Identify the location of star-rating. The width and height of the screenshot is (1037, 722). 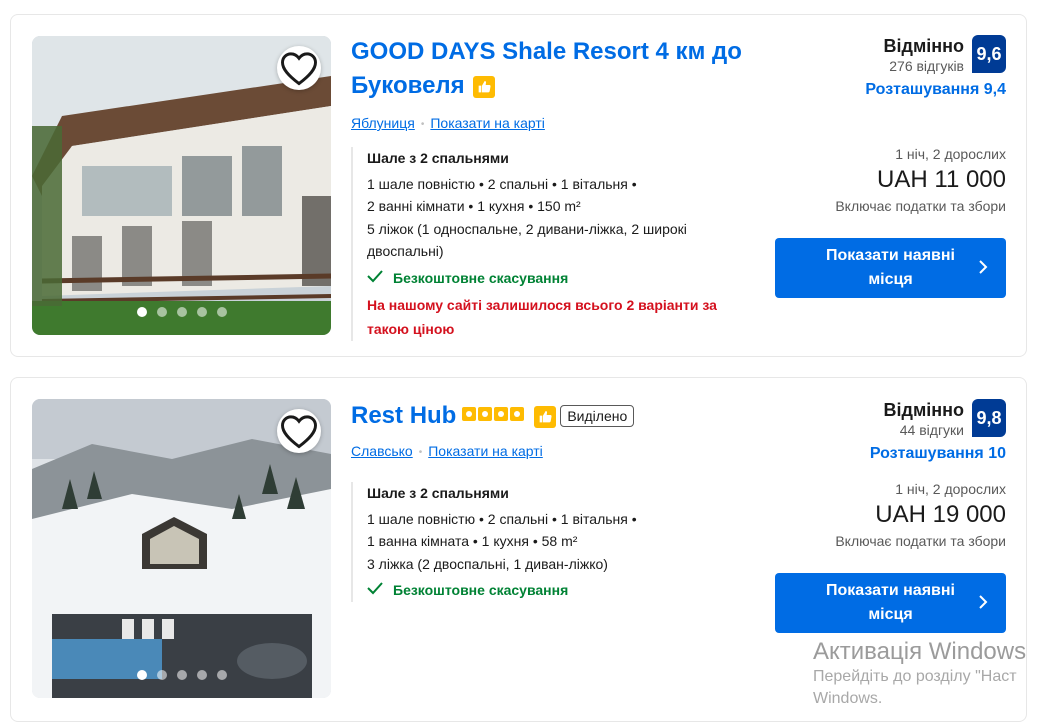
(494, 416).